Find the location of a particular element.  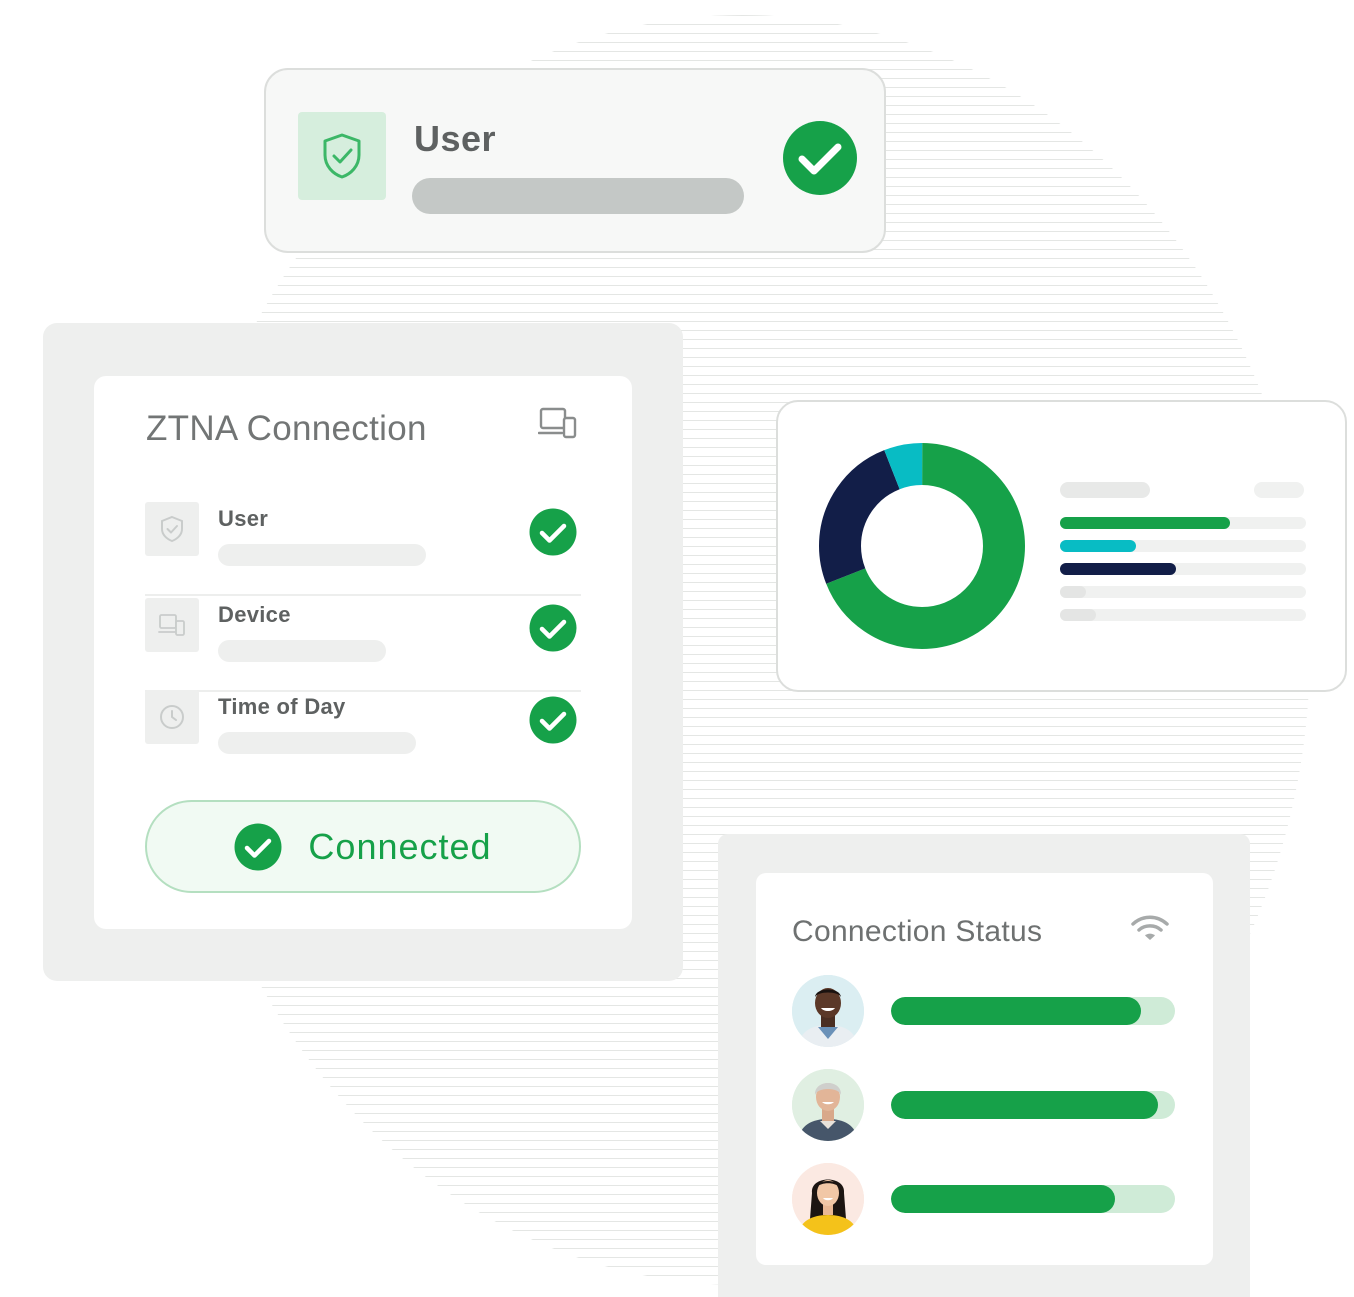

check-row-user: User is located at coordinates (363, 549).